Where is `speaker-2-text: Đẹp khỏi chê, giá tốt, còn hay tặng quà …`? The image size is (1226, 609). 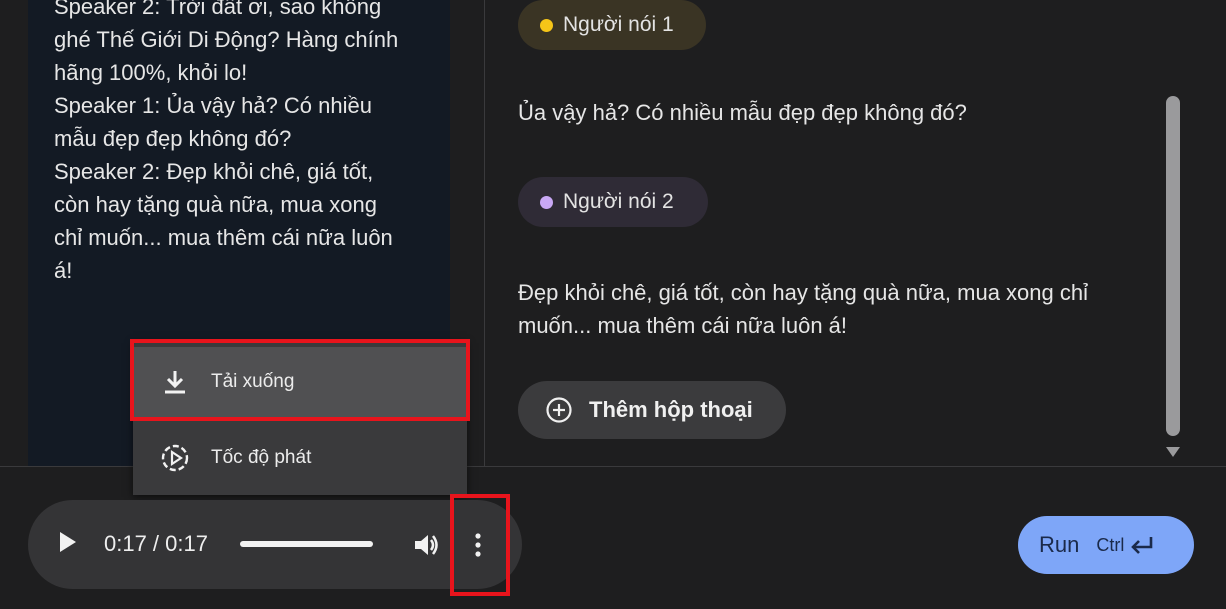 speaker-2-text: Đẹp khỏi chê, giá tốt, còn hay tặng quà … is located at coordinates (828, 309).